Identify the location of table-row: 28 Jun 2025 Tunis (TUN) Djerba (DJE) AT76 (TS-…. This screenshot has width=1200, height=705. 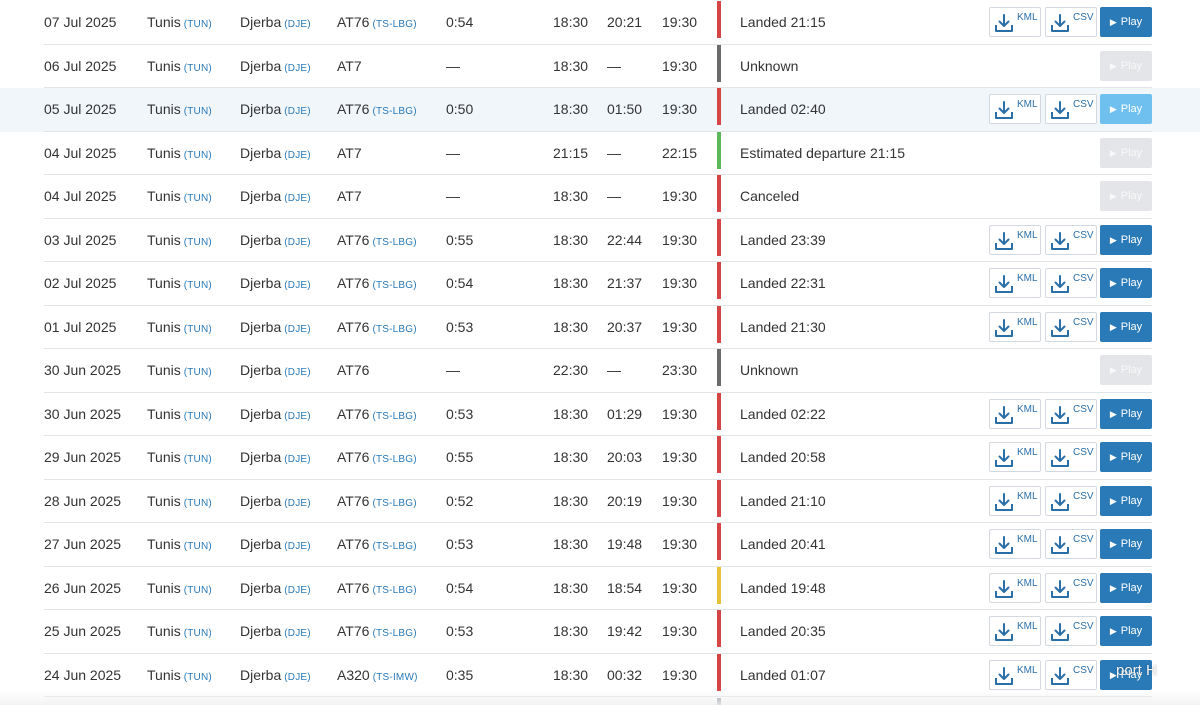
(600, 501).